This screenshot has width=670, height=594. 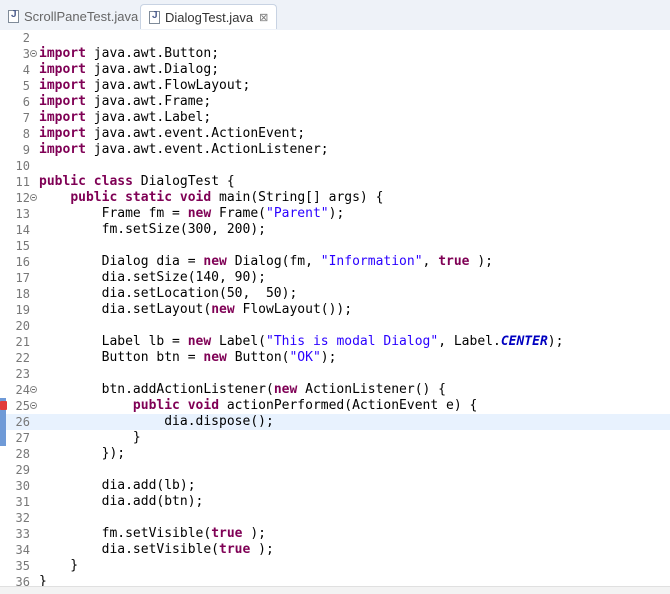 I want to click on code-token: dia.add(lb);, so click(x=117, y=485).